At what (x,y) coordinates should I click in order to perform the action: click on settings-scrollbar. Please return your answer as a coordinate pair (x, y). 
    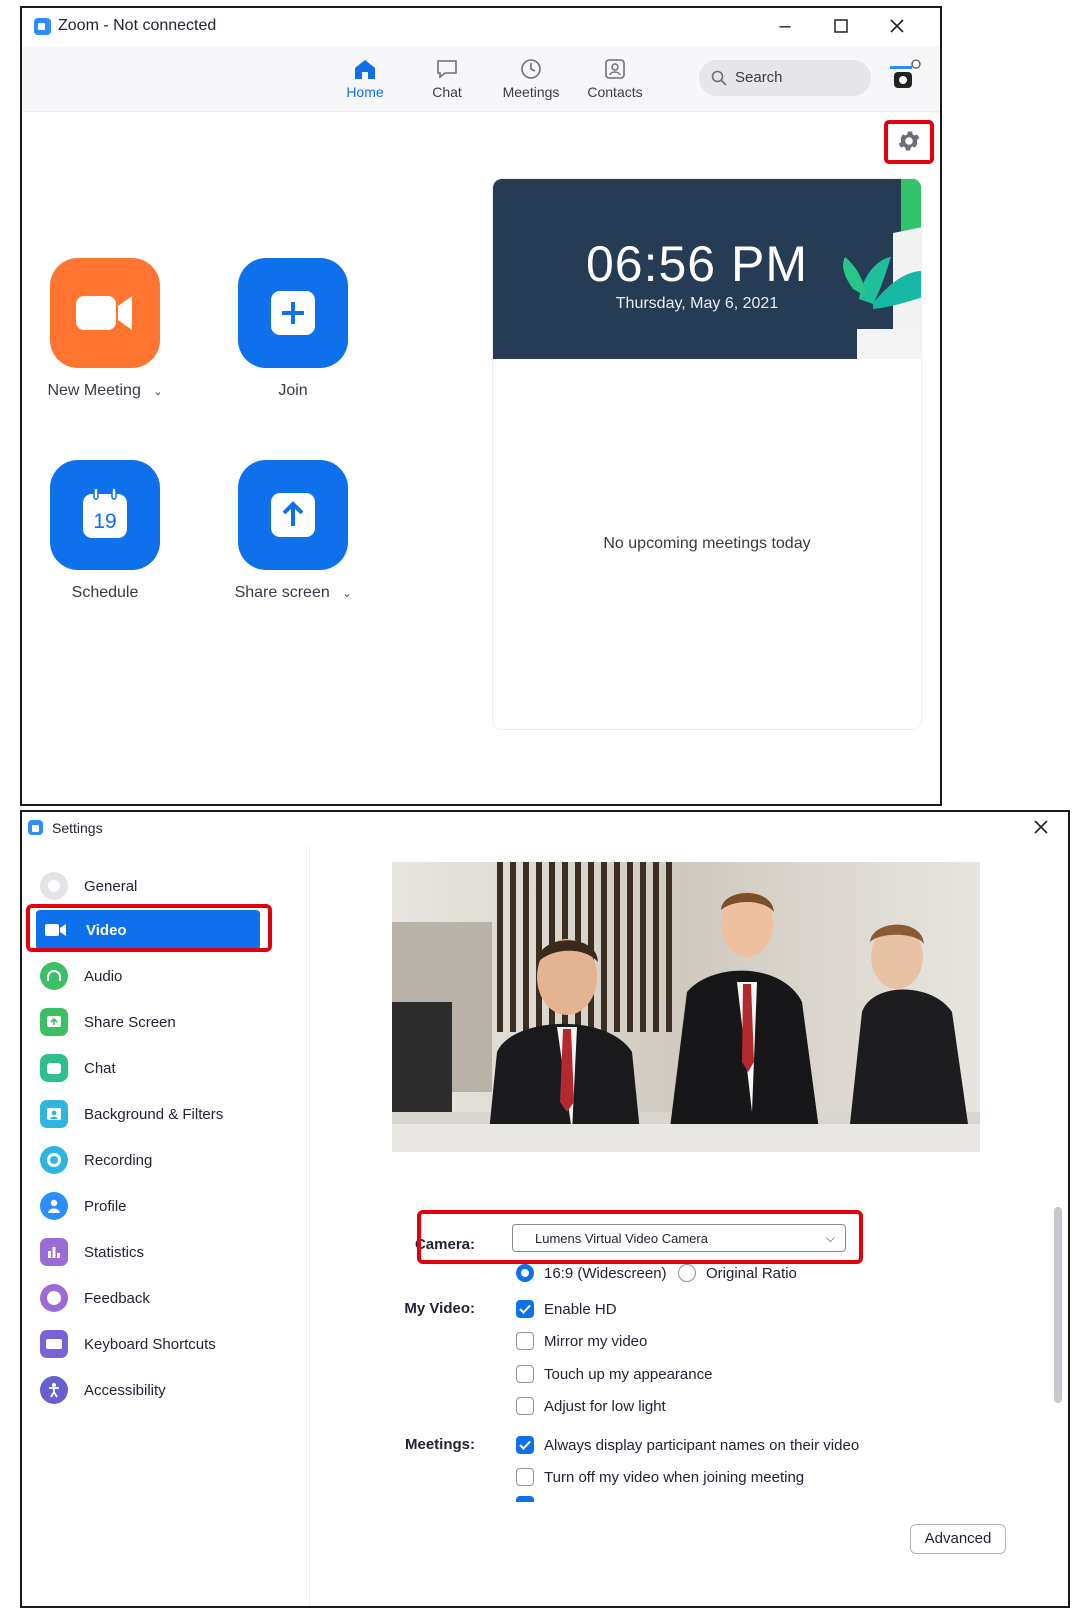
    Looking at the image, I should click on (1058, 1305).